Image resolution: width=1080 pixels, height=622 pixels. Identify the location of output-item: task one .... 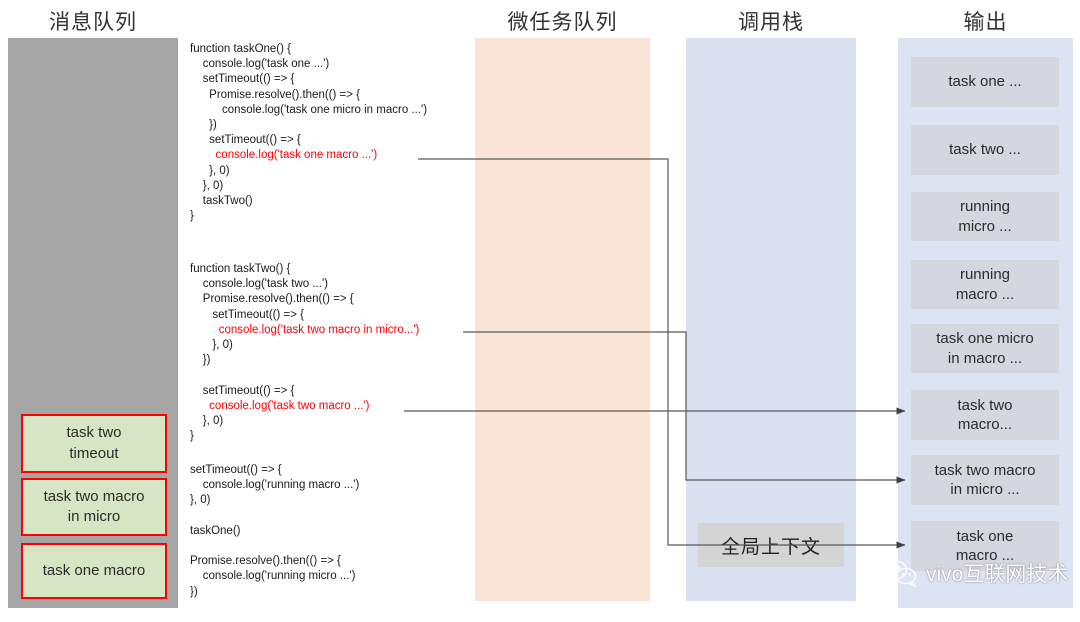
(985, 82).